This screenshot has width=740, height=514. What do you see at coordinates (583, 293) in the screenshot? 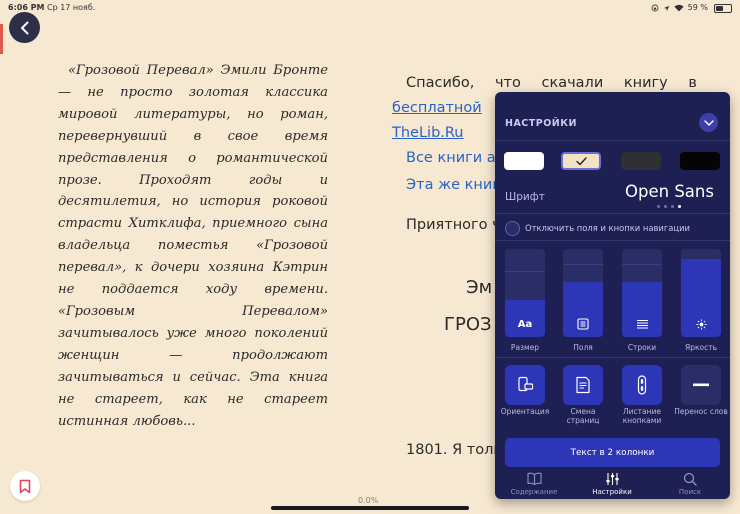
I see `margins-slider` at bounding box center [583, 293].